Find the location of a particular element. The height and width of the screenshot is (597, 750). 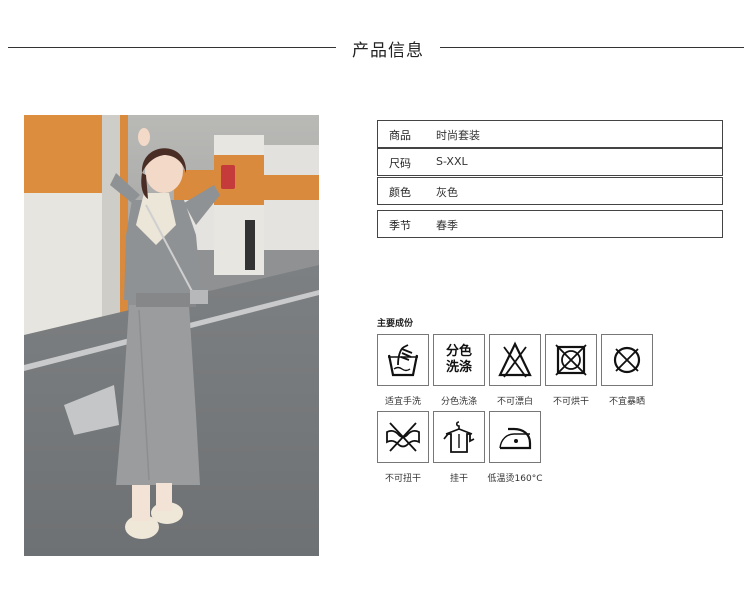

separate-wash-text-1: 分色 is located at coordinates (458, 351).